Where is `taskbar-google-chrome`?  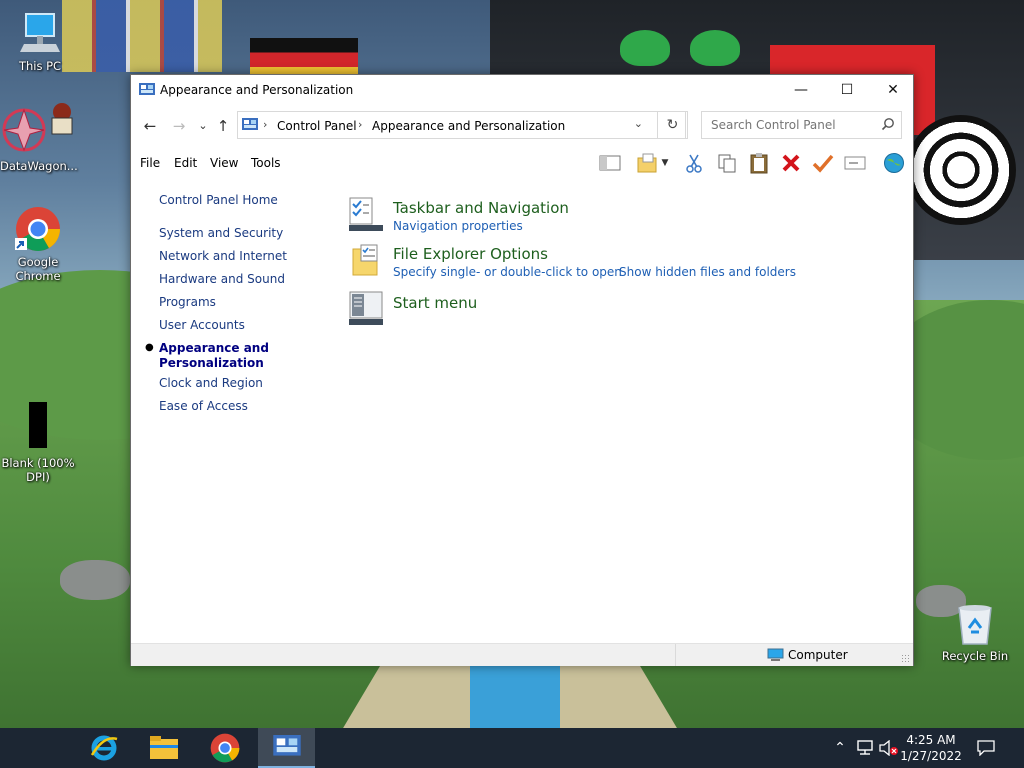
taskbar-google-chrome is located at coordinates (225, 748).